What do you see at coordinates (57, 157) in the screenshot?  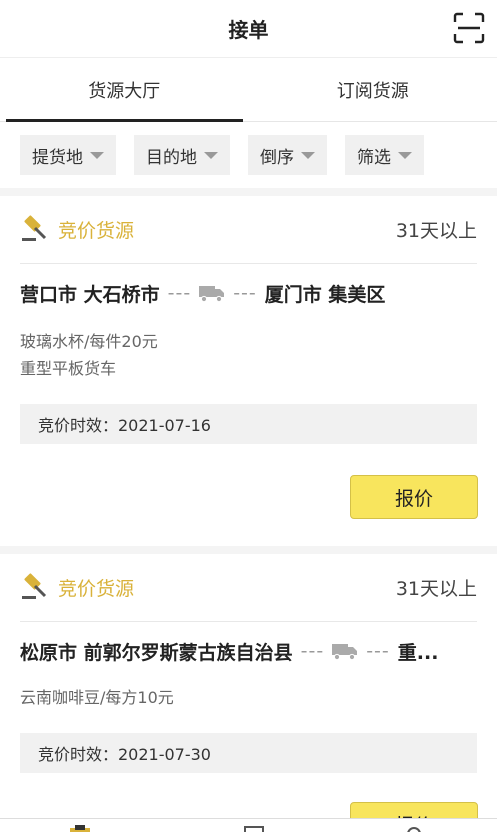 I see `filter-pickup-label: 提货地` at bounding box center [57, 157].